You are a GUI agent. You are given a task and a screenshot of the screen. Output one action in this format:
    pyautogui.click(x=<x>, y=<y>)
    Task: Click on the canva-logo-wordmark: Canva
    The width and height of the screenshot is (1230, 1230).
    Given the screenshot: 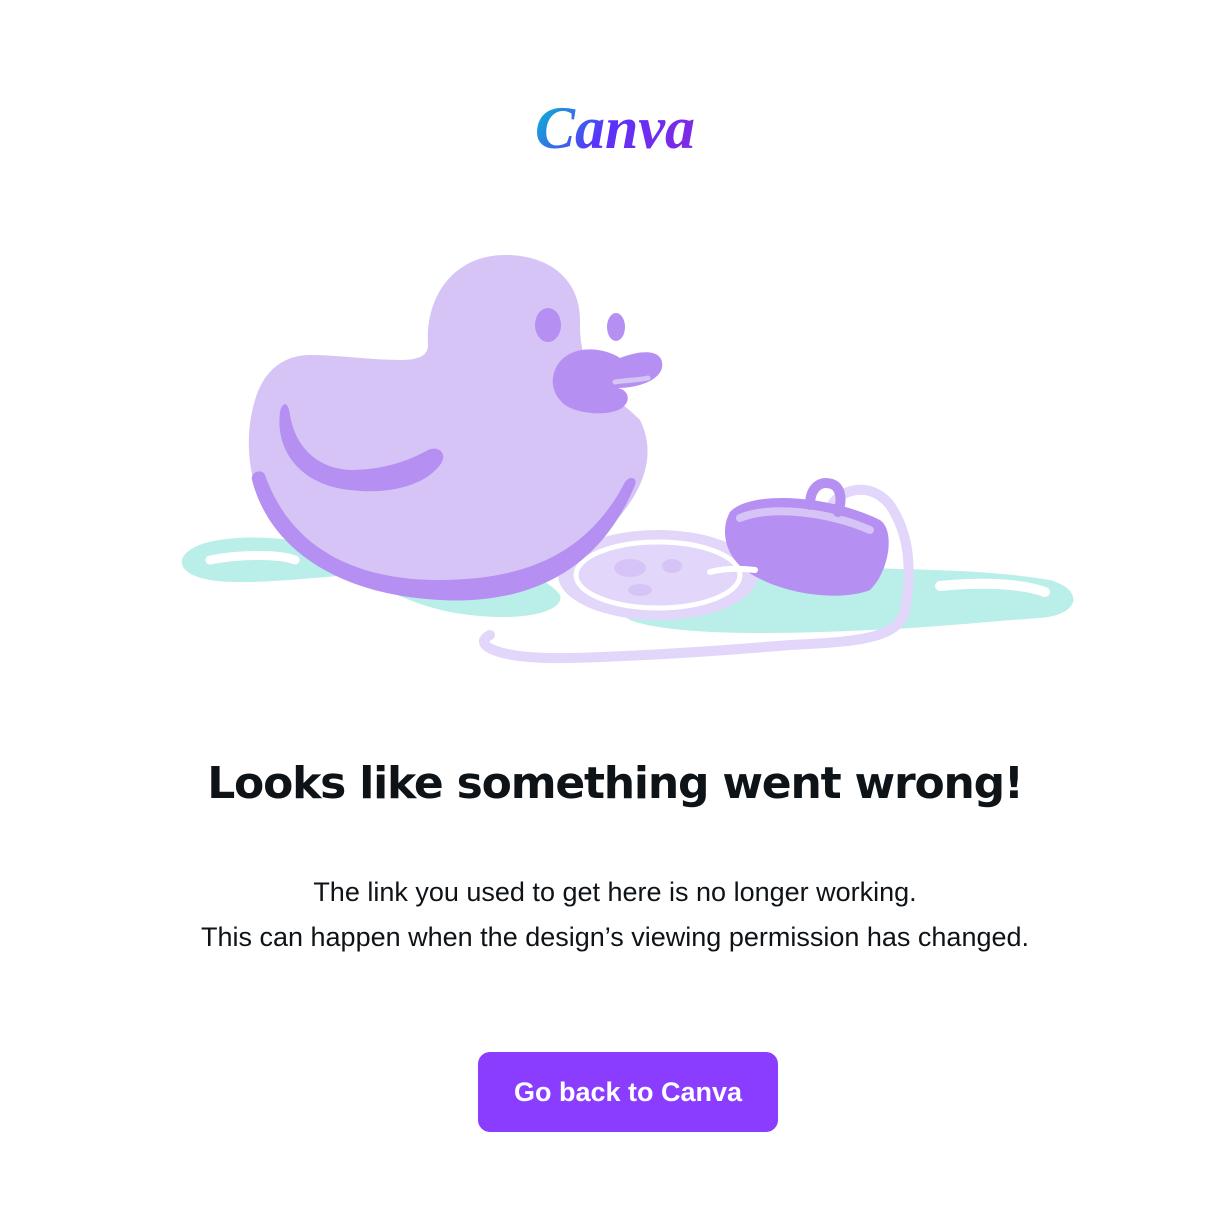 What is the action you would take?
    pyautogui.click(x=615, y=128)
    